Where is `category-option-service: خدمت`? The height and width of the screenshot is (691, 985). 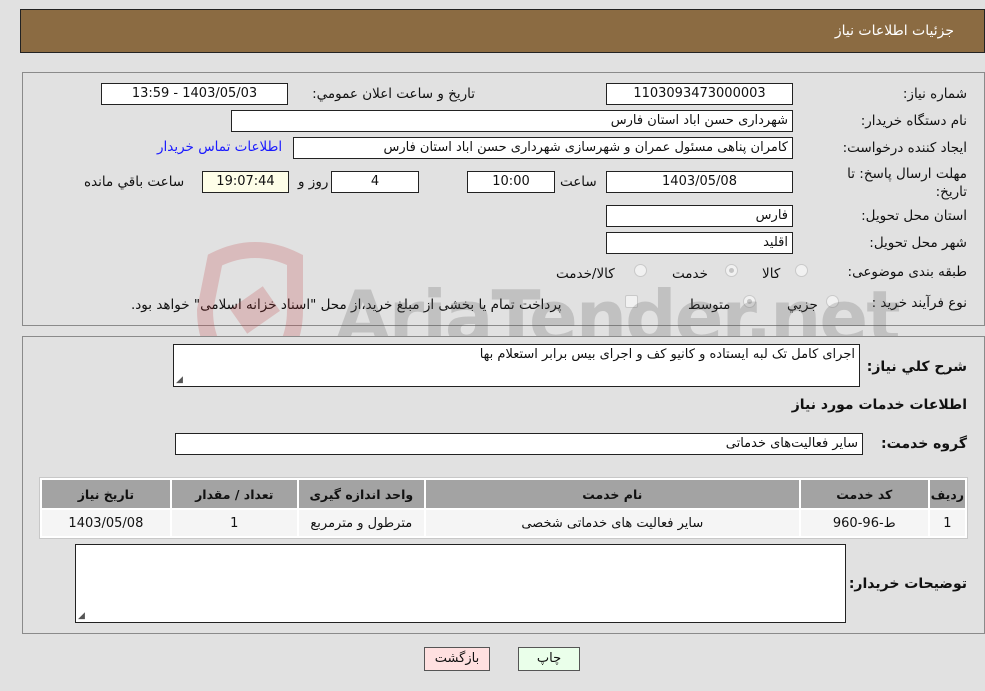
category-option-service: خدمت is located at coordinates (690, 274).